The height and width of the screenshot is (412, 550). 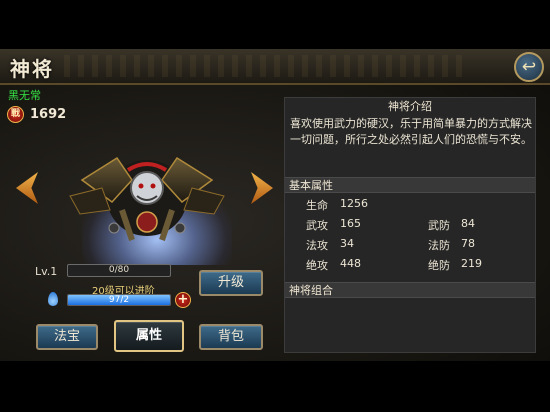 I want to click on stat-value-hp: 1256, so click(x=354, y=203).